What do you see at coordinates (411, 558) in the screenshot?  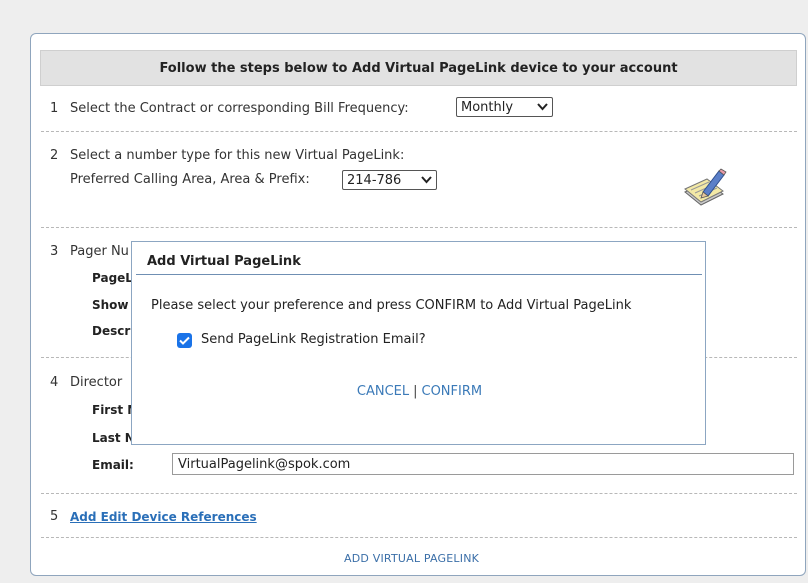 I see `add-virtual-pagelink-button: ADD VIRTUAL PAGELINK` at bounding box center [411, 558].